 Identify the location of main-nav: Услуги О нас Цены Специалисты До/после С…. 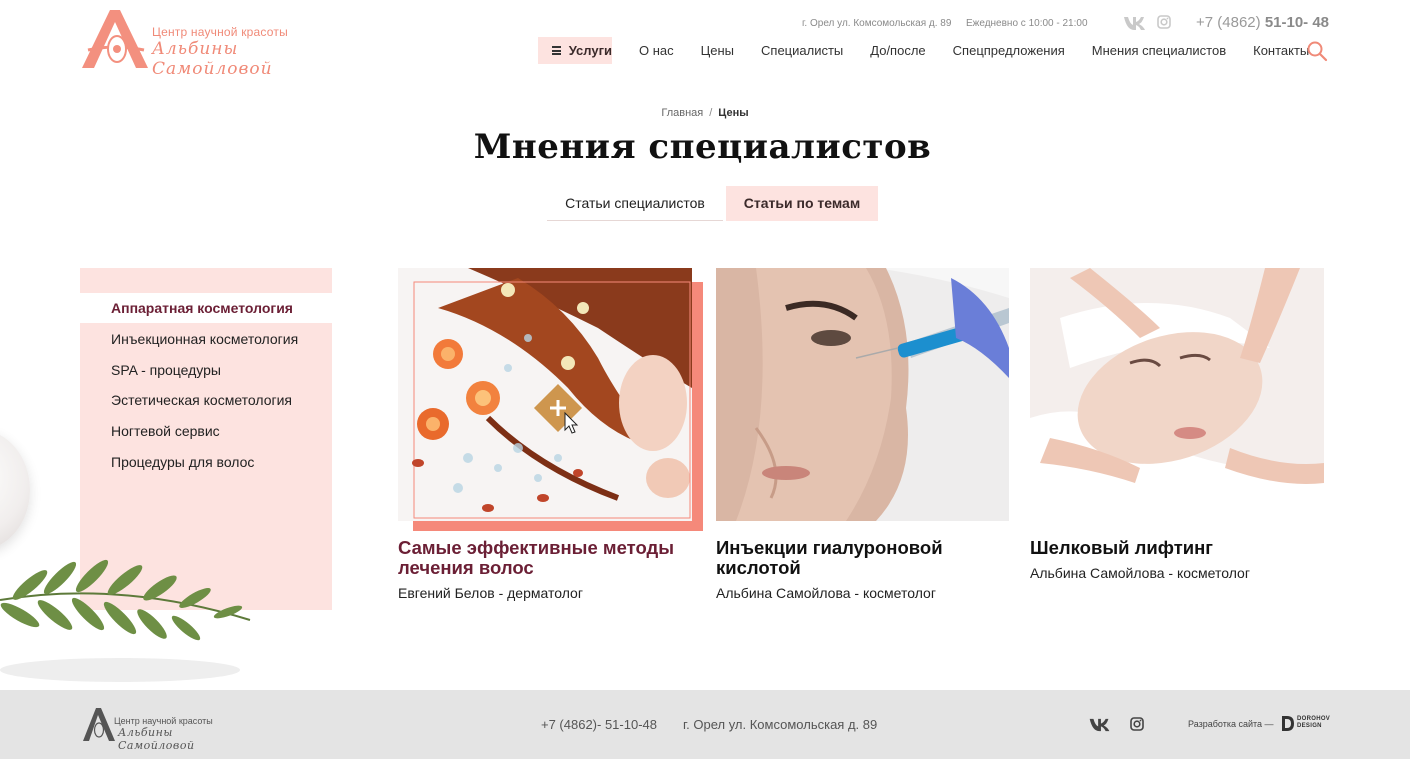
(937, 50).